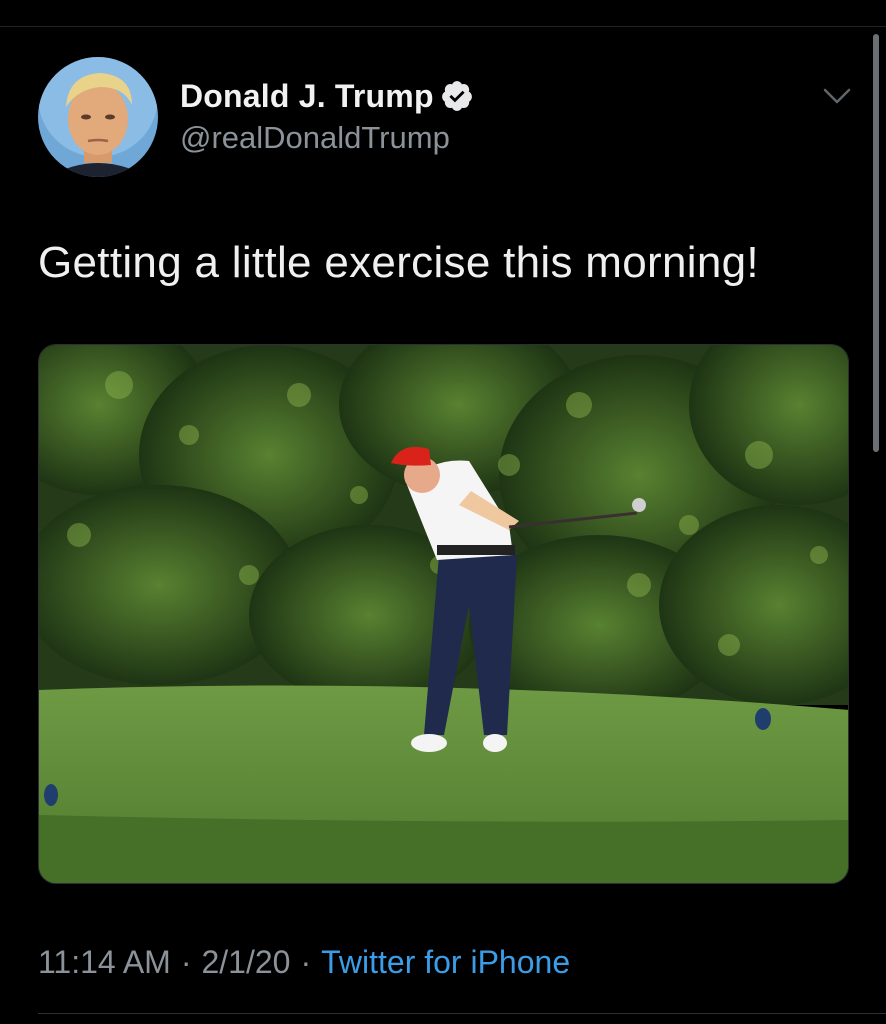 The height and width of the screenshot is (1024, 886). I want to click on verified-badge-icon, so click(456, 96).